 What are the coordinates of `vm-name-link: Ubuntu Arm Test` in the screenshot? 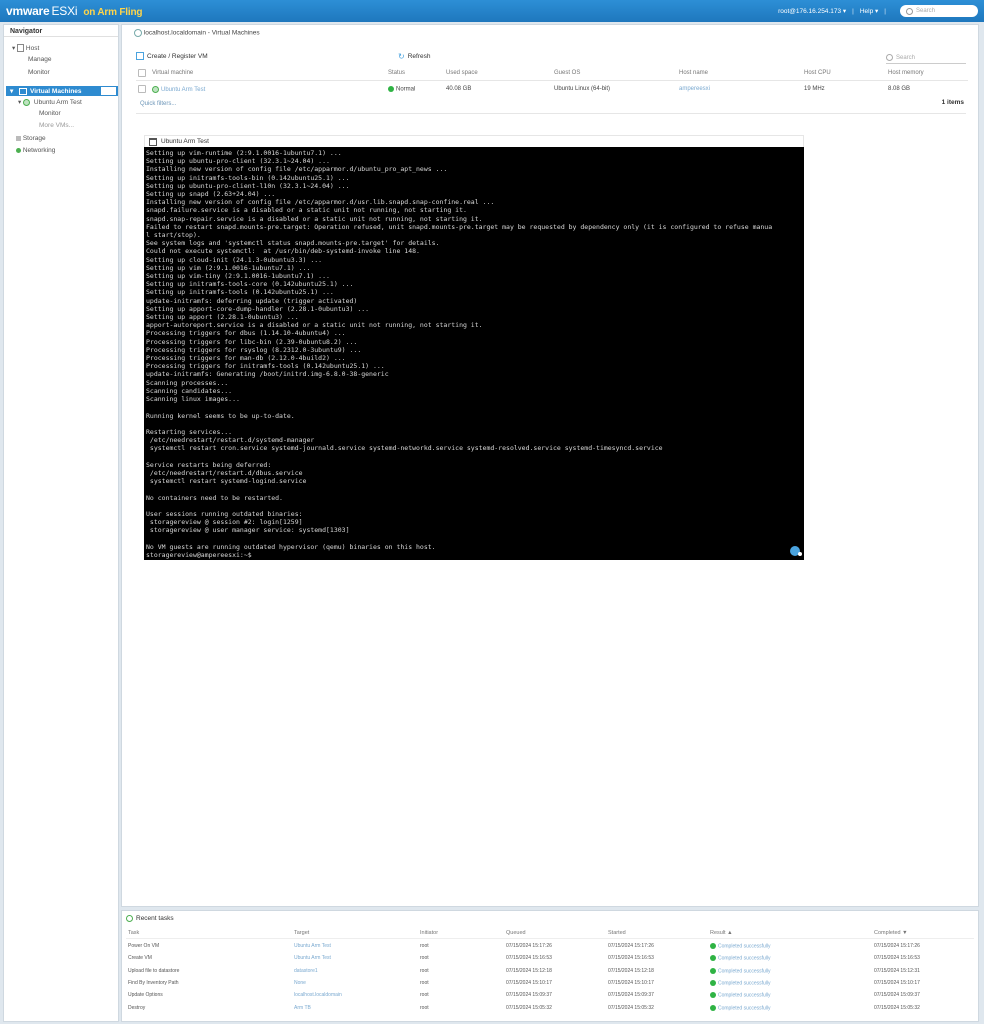 It's located at (183, 90).